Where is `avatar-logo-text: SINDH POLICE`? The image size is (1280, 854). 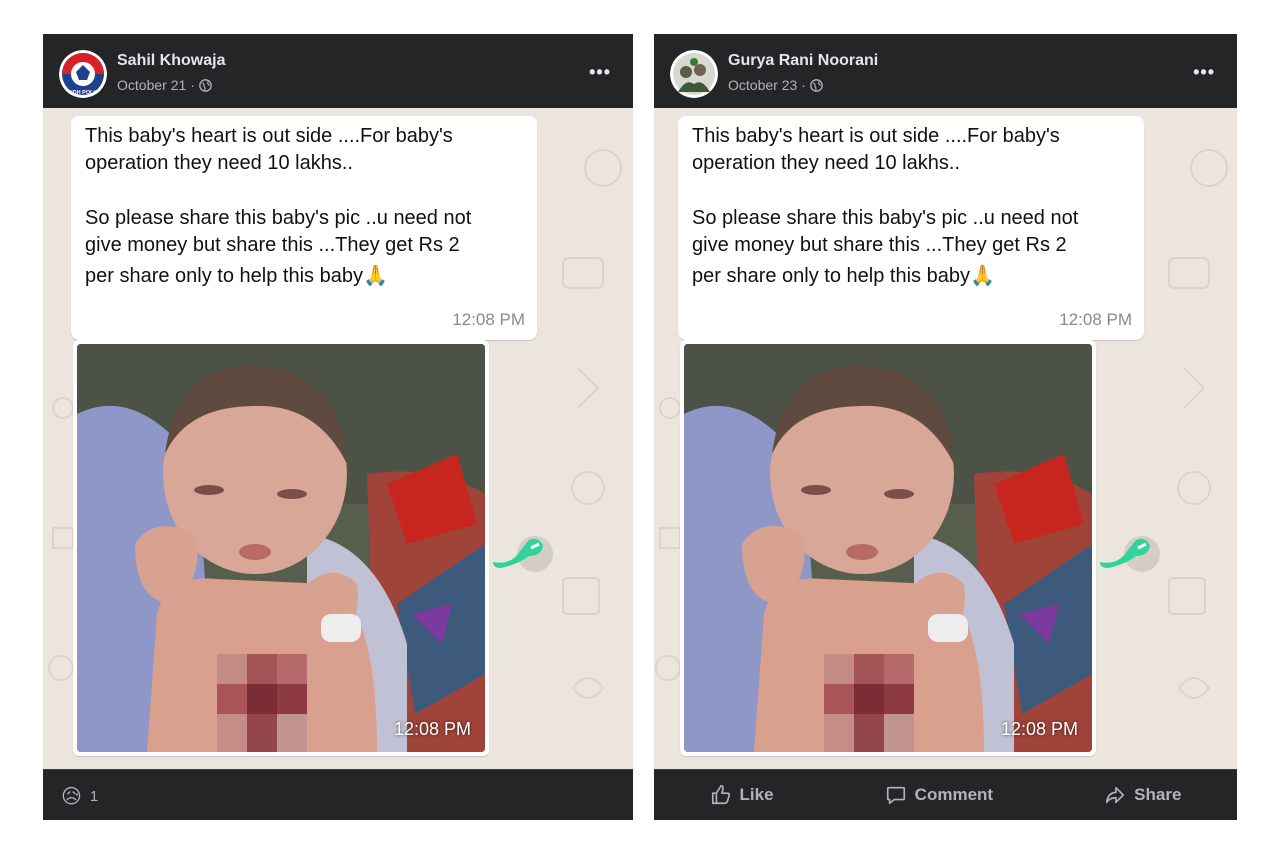 avatar-logo-text: SINDH POLICE is located at coordinates (82, 93).